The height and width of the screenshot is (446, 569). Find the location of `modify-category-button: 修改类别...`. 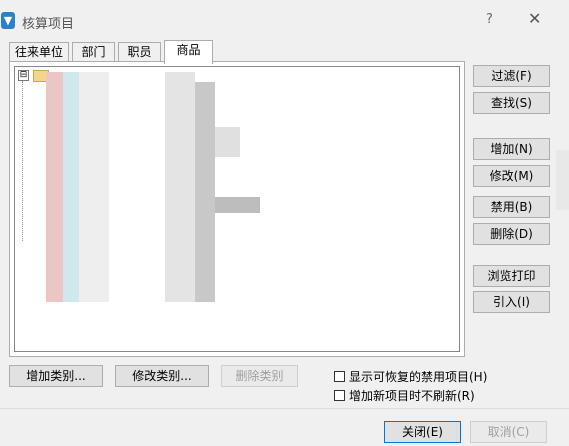

modify-category-button: 修改类别... is located at coordinates (162, 376).